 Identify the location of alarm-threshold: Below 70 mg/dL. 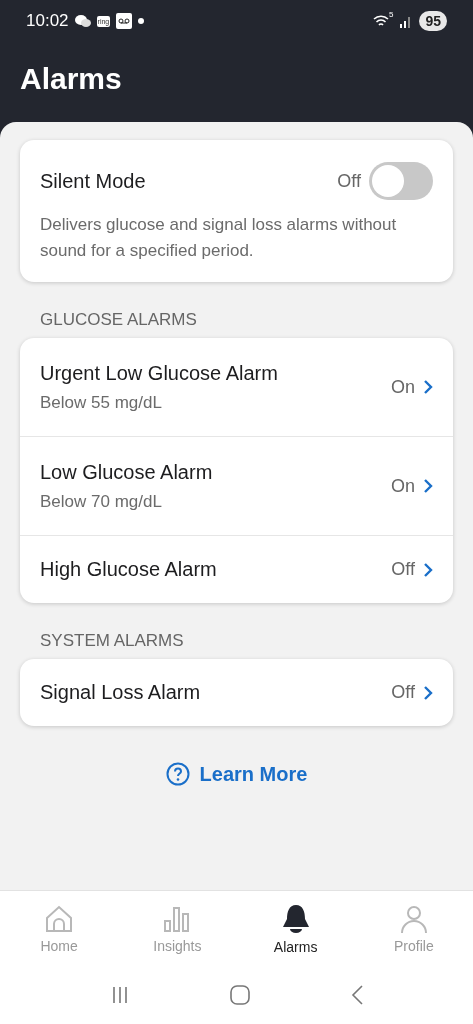
(101, 501).